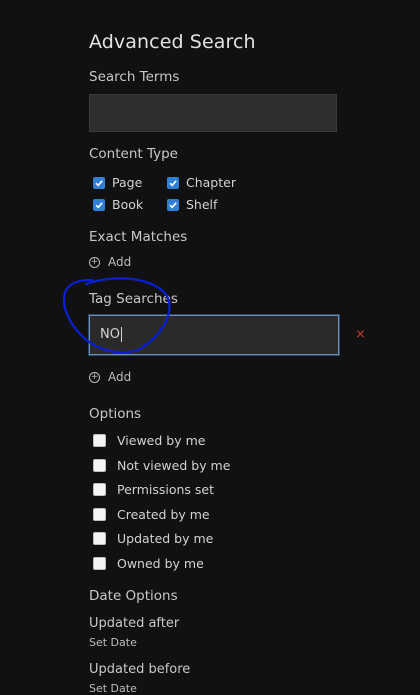  What do you see at coordinates (163, 514) in the screenshot?
I see `option-label: Created by me` at bounding box center [163, 514].